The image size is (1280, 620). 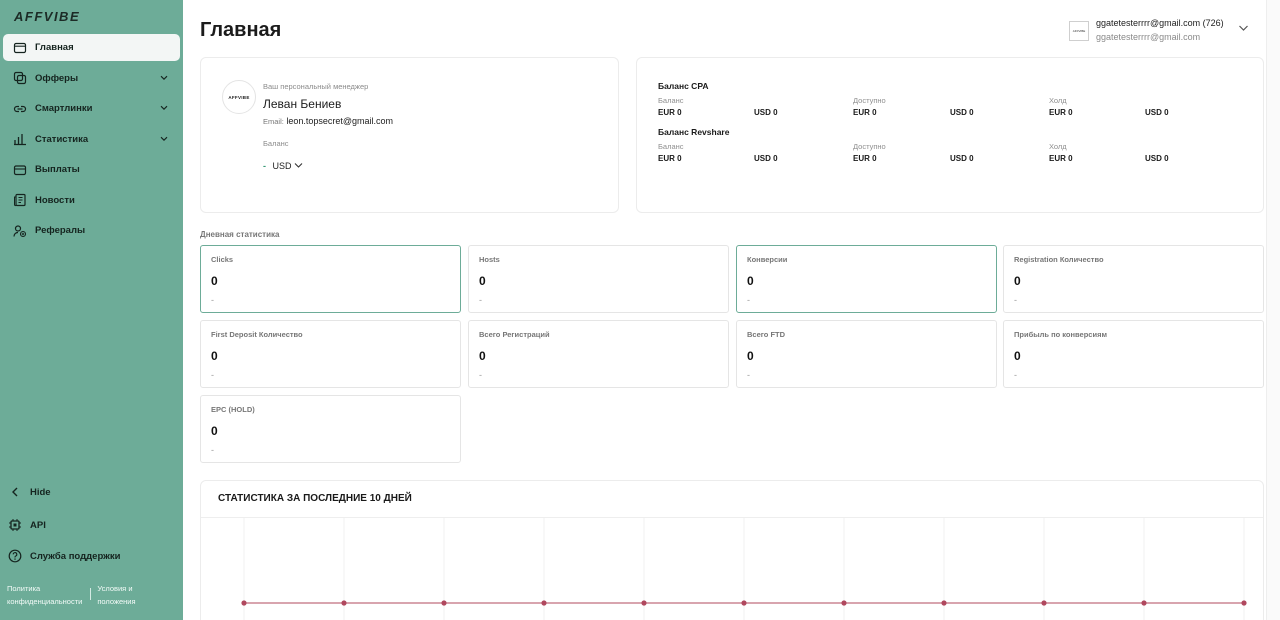 What do you see at coordinates (598, 279) in the screenshot?
I see `stat-card: Hosts 0 -` at bounding box center [598, 279].